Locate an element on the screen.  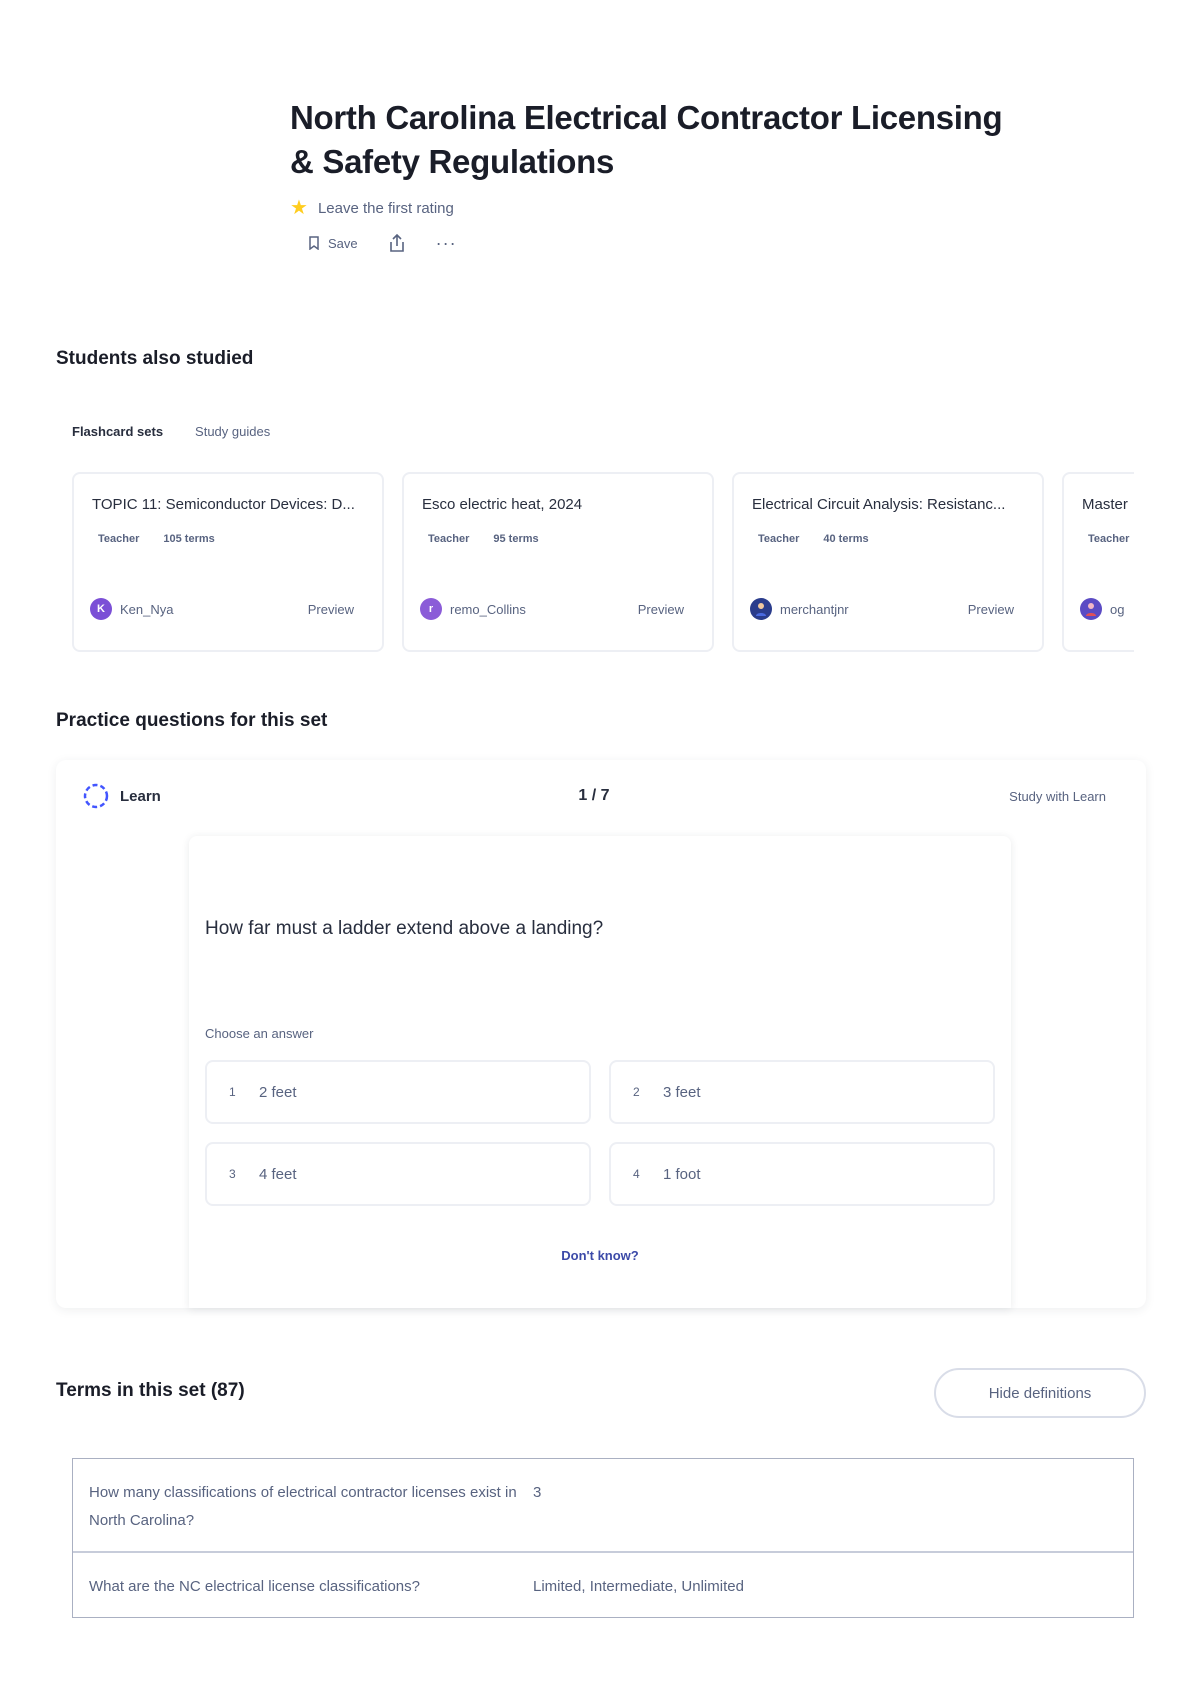
answer-text: 3 feet is located at coordinates (682, 1092).